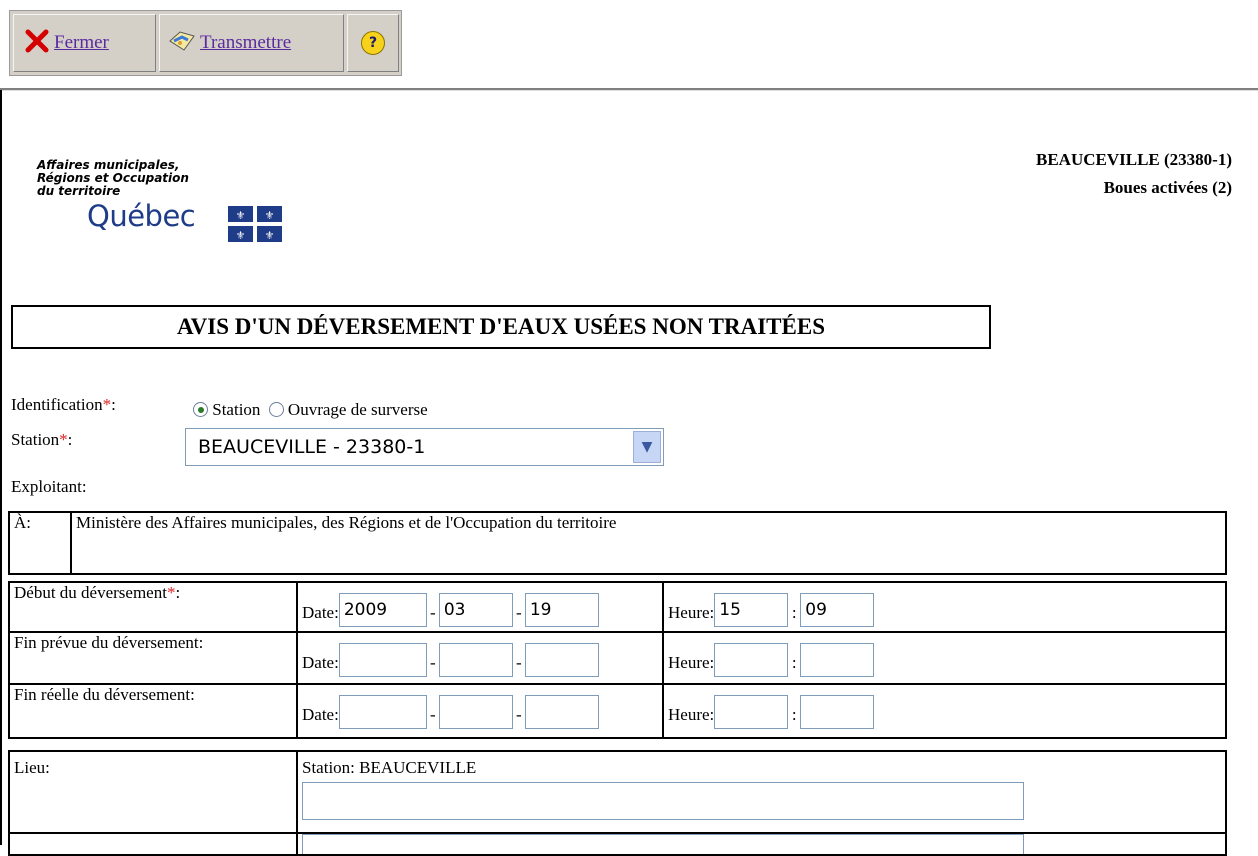 This screenshot has height=856, width=1258. I want to click on spill-planned-end-label: Fin prévue du déversement:, so click(153, 658).